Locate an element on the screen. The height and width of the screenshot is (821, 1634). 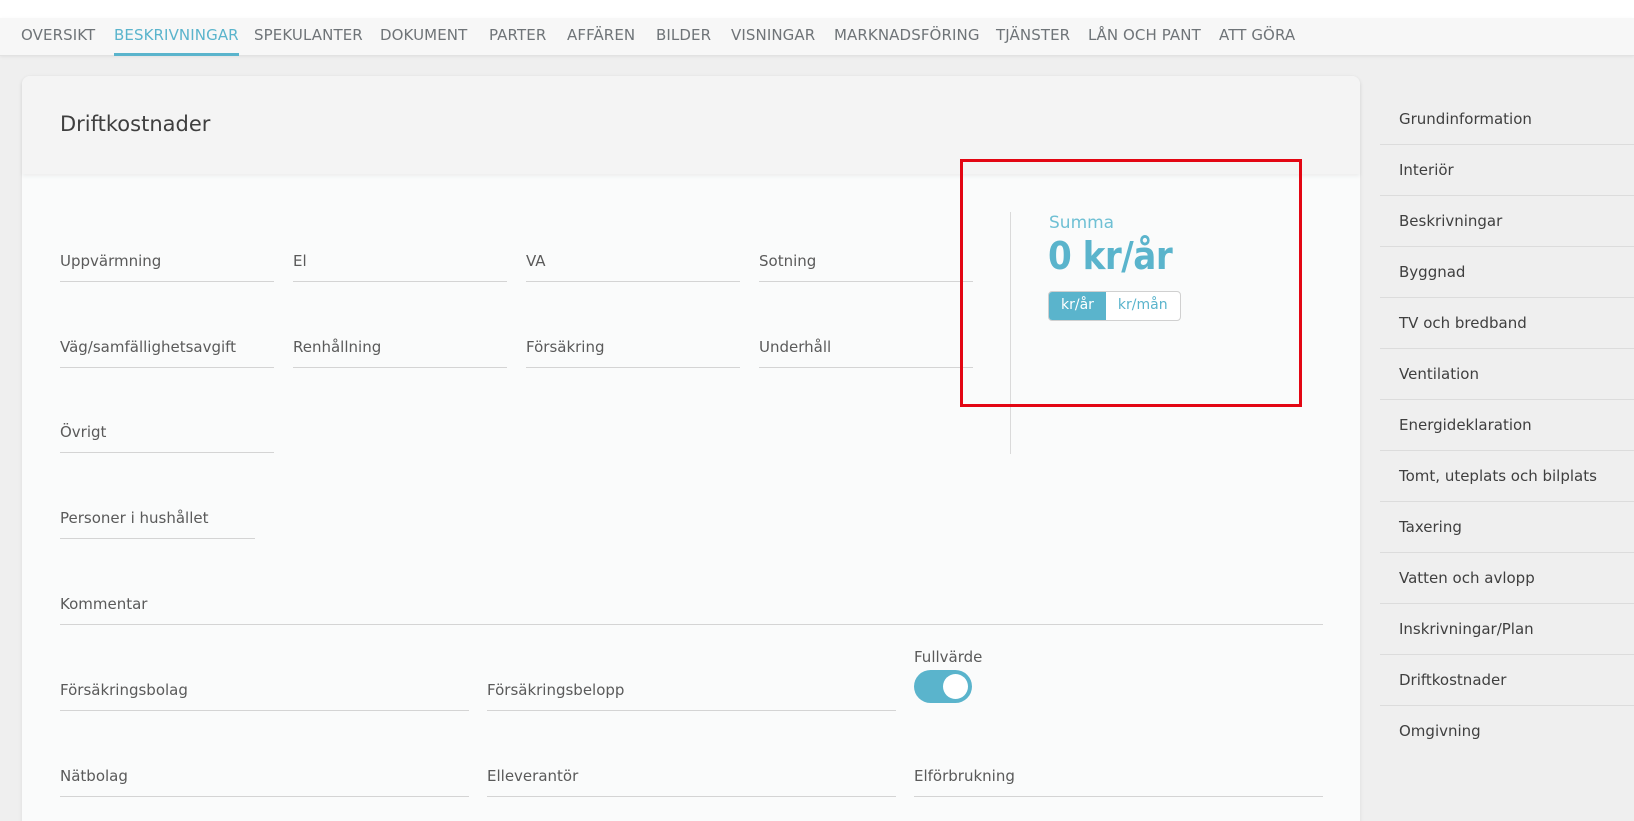
highlight-box is located at coordinates (1131, 283).